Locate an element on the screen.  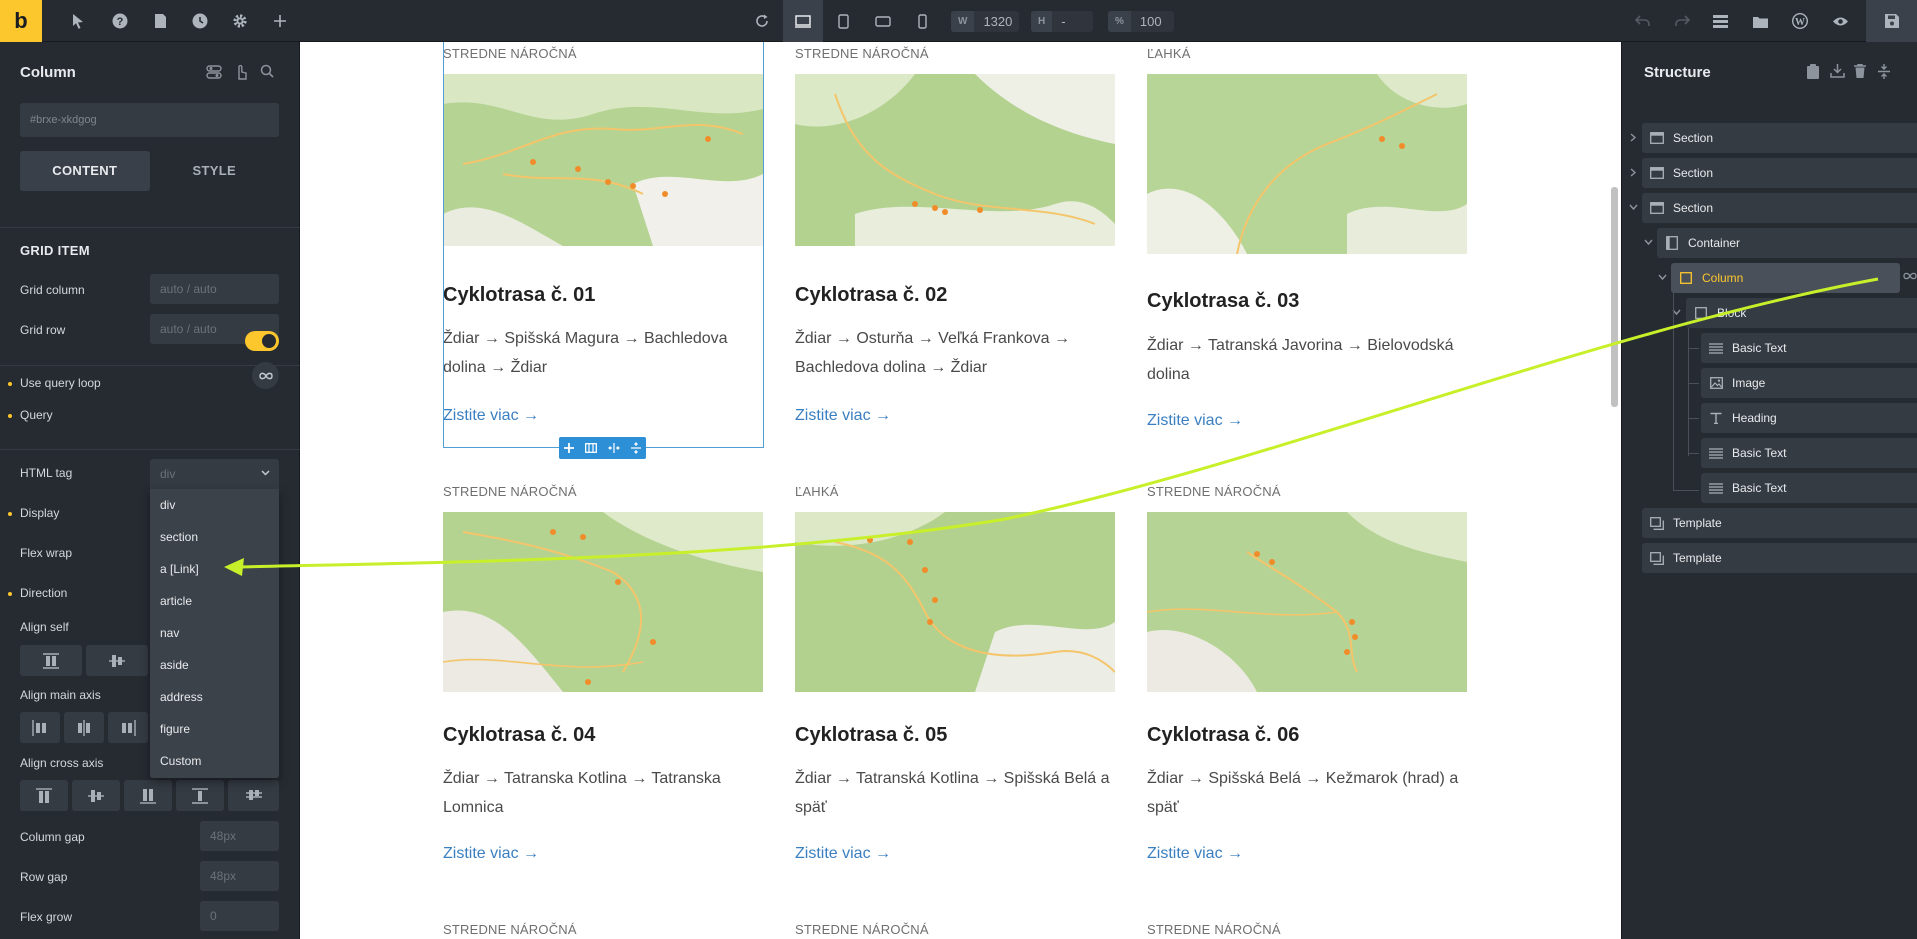
html-tag-option-custom: Custom is located at coordinates (214, 761).